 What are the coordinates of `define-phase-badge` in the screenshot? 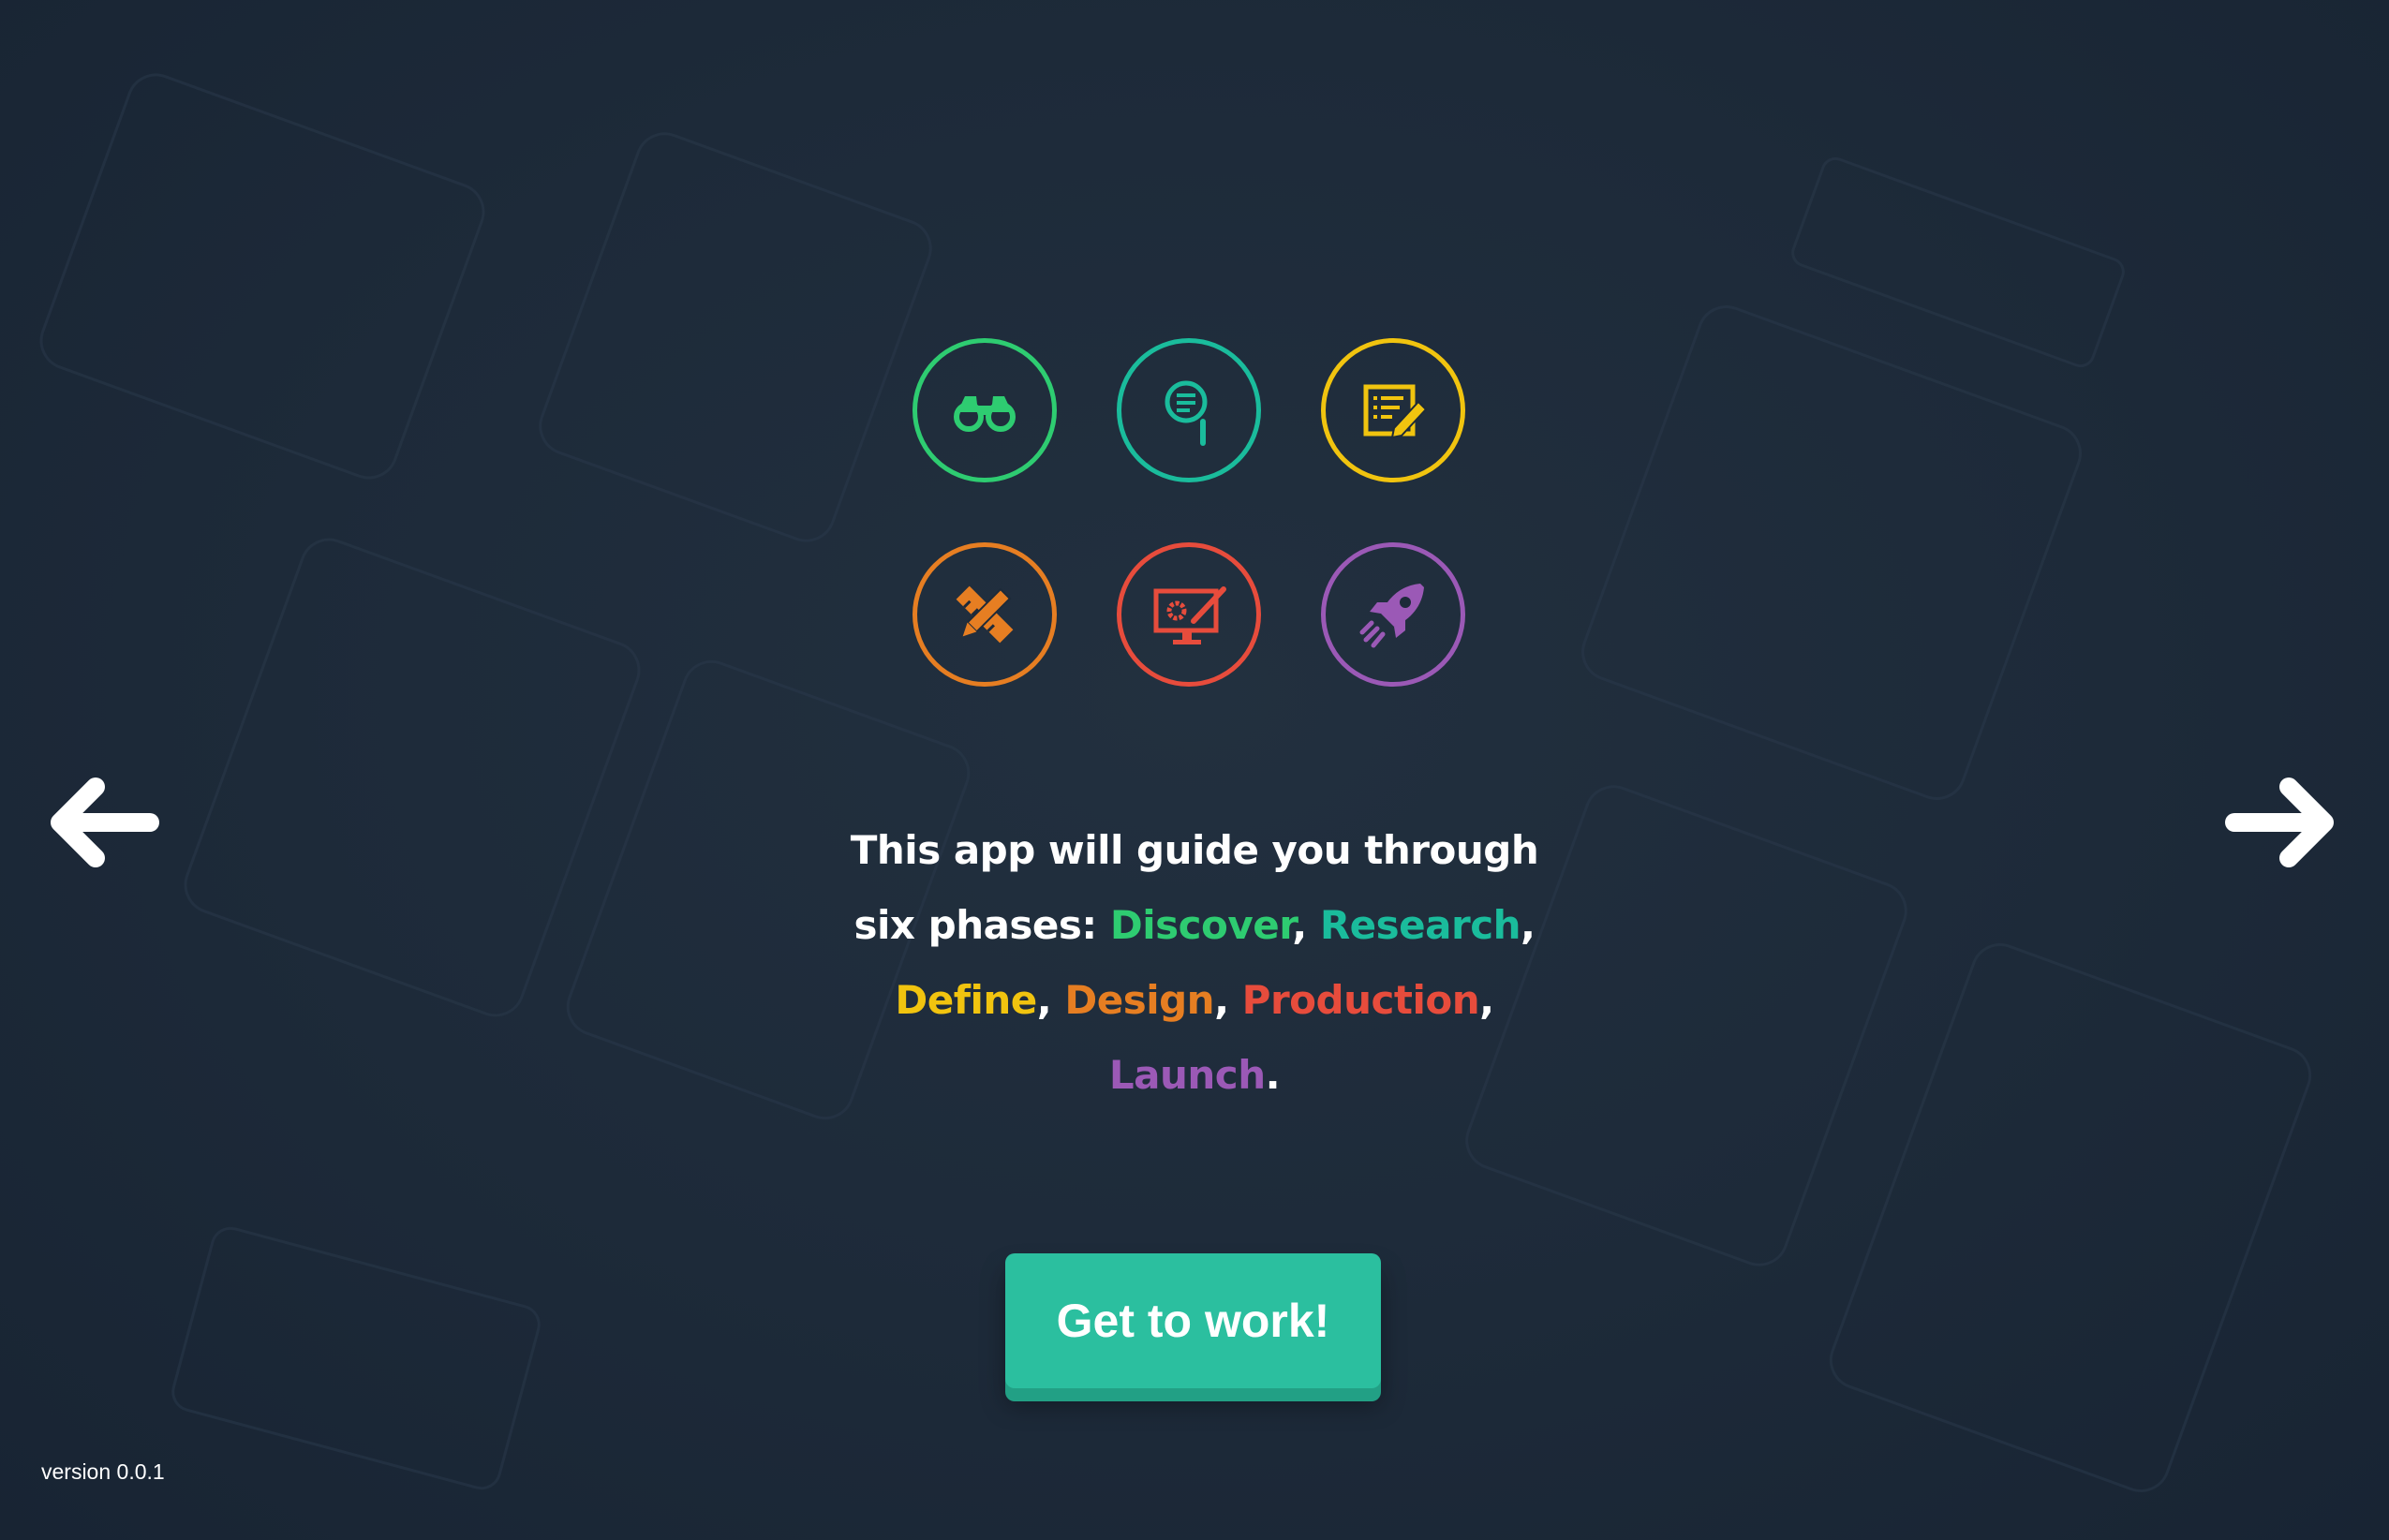 It's located at (1393, 410).